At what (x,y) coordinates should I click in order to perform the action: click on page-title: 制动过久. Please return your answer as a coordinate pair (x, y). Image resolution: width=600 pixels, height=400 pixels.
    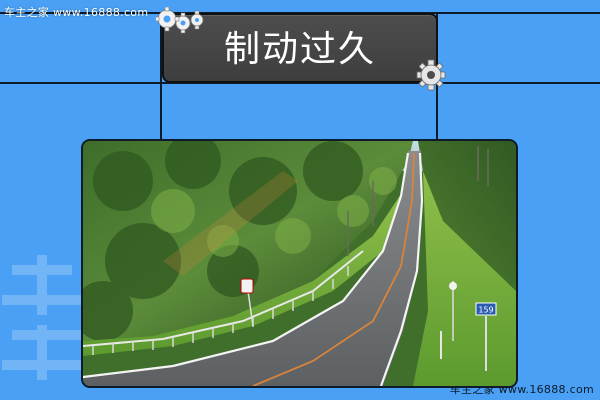
    Looking at the image, I should click on (299, 49).